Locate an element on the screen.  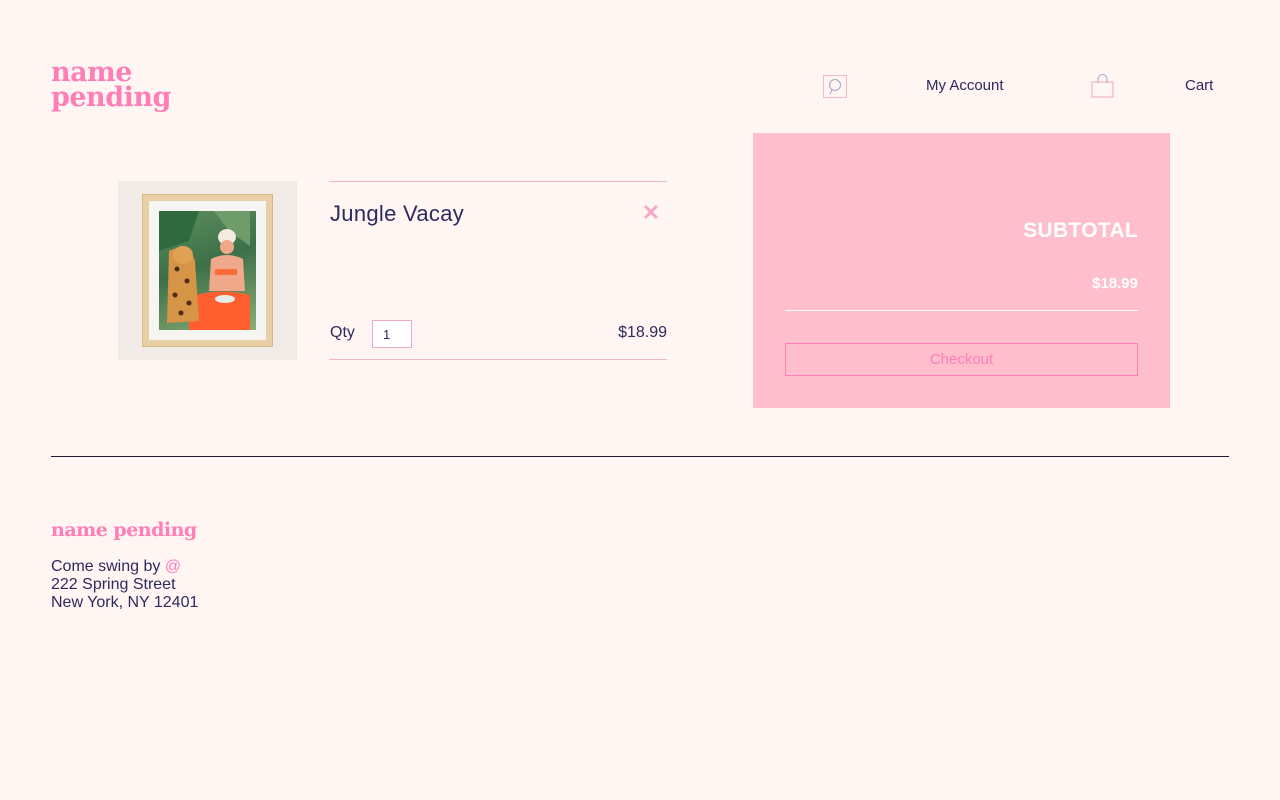
frame-mat is located at coordinates (207, 270).